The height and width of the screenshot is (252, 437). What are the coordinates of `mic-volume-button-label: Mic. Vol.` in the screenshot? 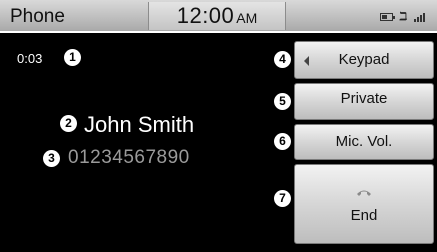 It's located at (364, 141).